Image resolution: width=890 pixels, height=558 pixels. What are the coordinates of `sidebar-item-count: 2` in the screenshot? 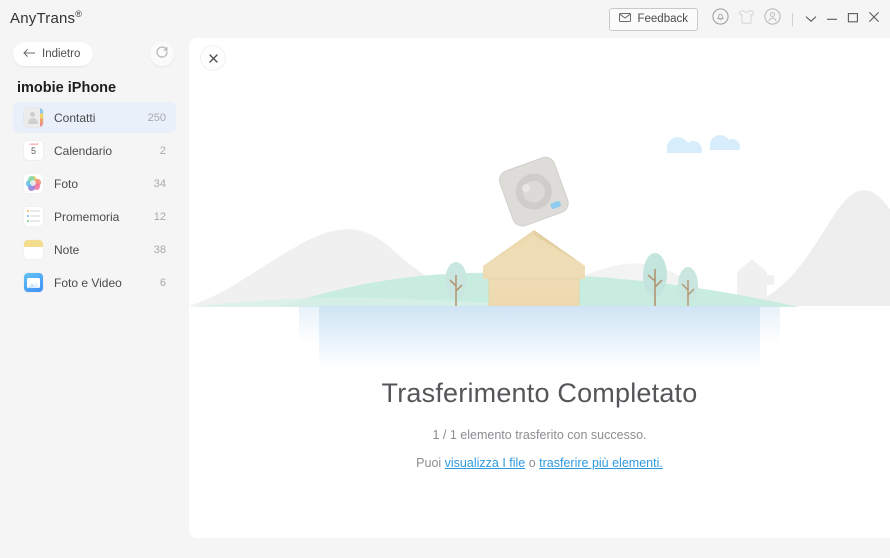 It's located at (162, 150).